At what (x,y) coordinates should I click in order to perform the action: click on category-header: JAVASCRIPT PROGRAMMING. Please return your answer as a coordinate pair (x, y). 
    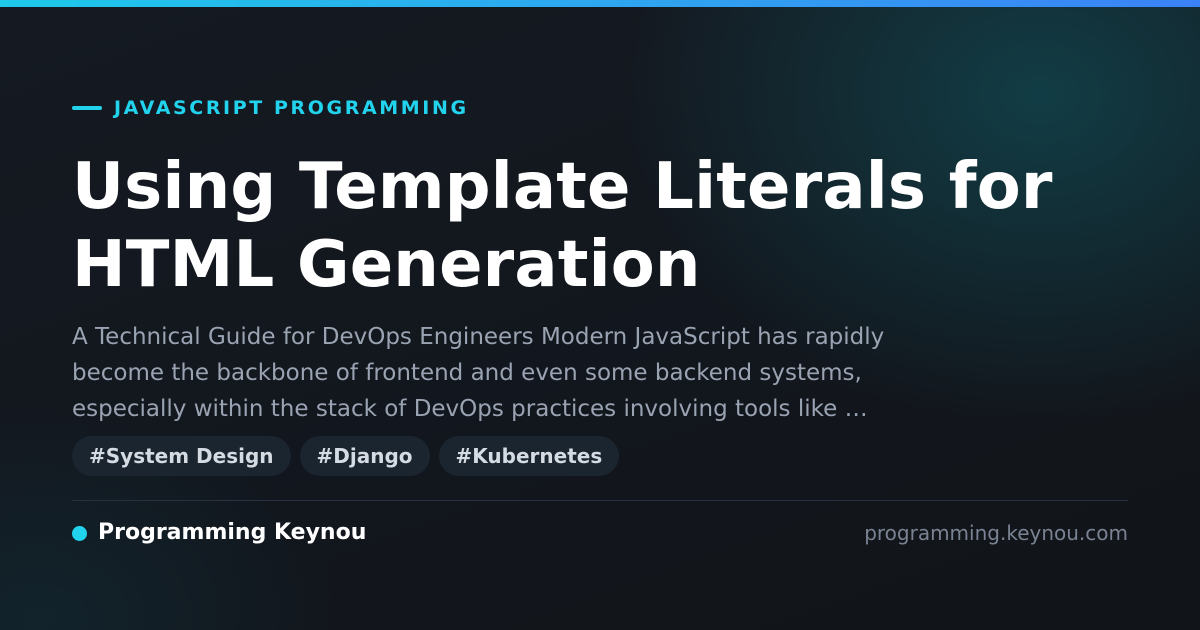
    Looking at the image, I should click on (270, 108).